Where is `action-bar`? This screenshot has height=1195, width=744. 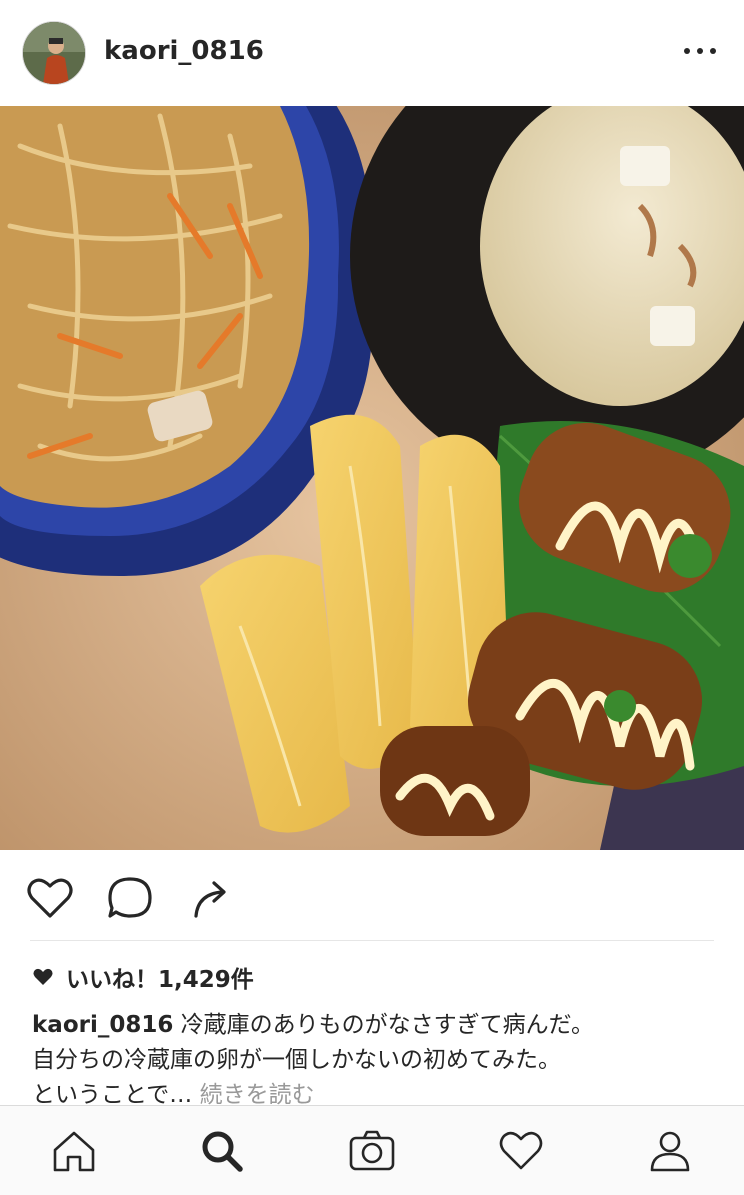
action-bar is located at coordinates (372, 898).